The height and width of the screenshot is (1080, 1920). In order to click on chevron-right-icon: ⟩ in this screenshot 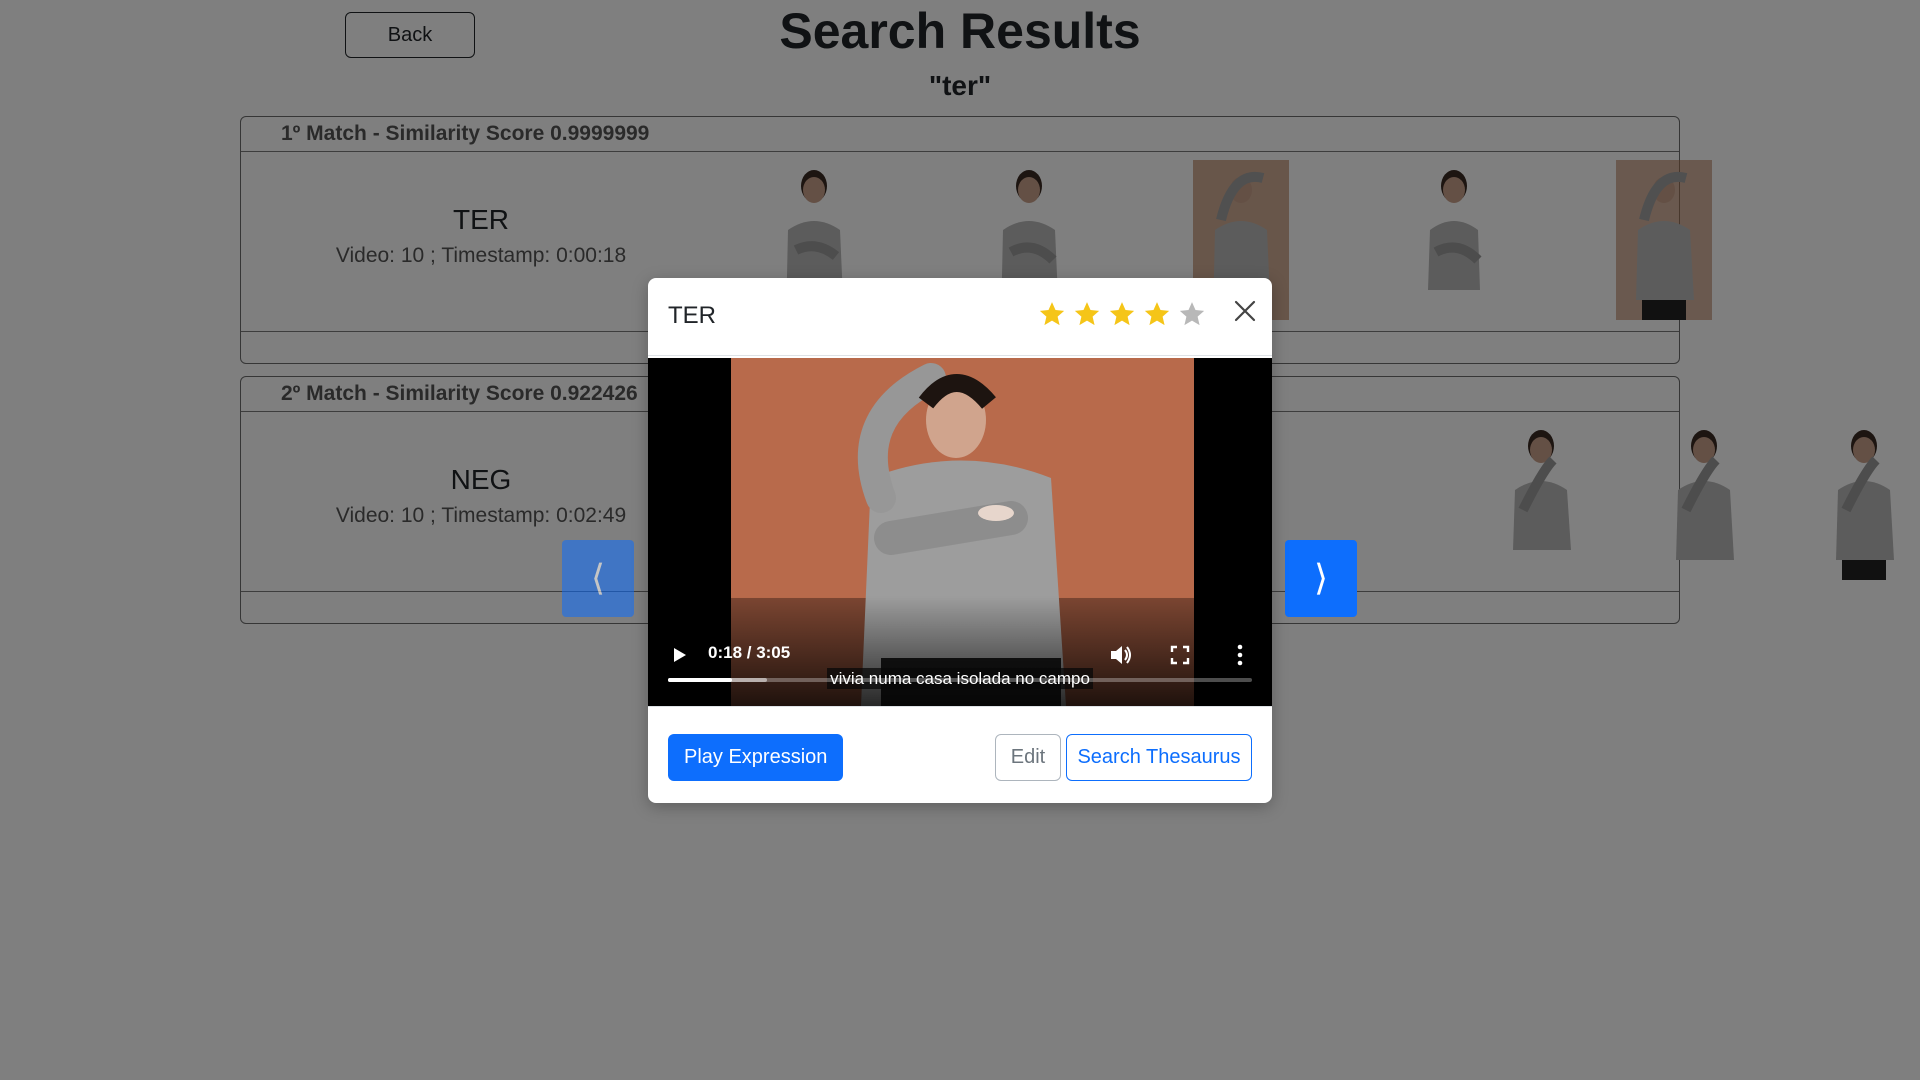, I will do `click(1321, 578)`.